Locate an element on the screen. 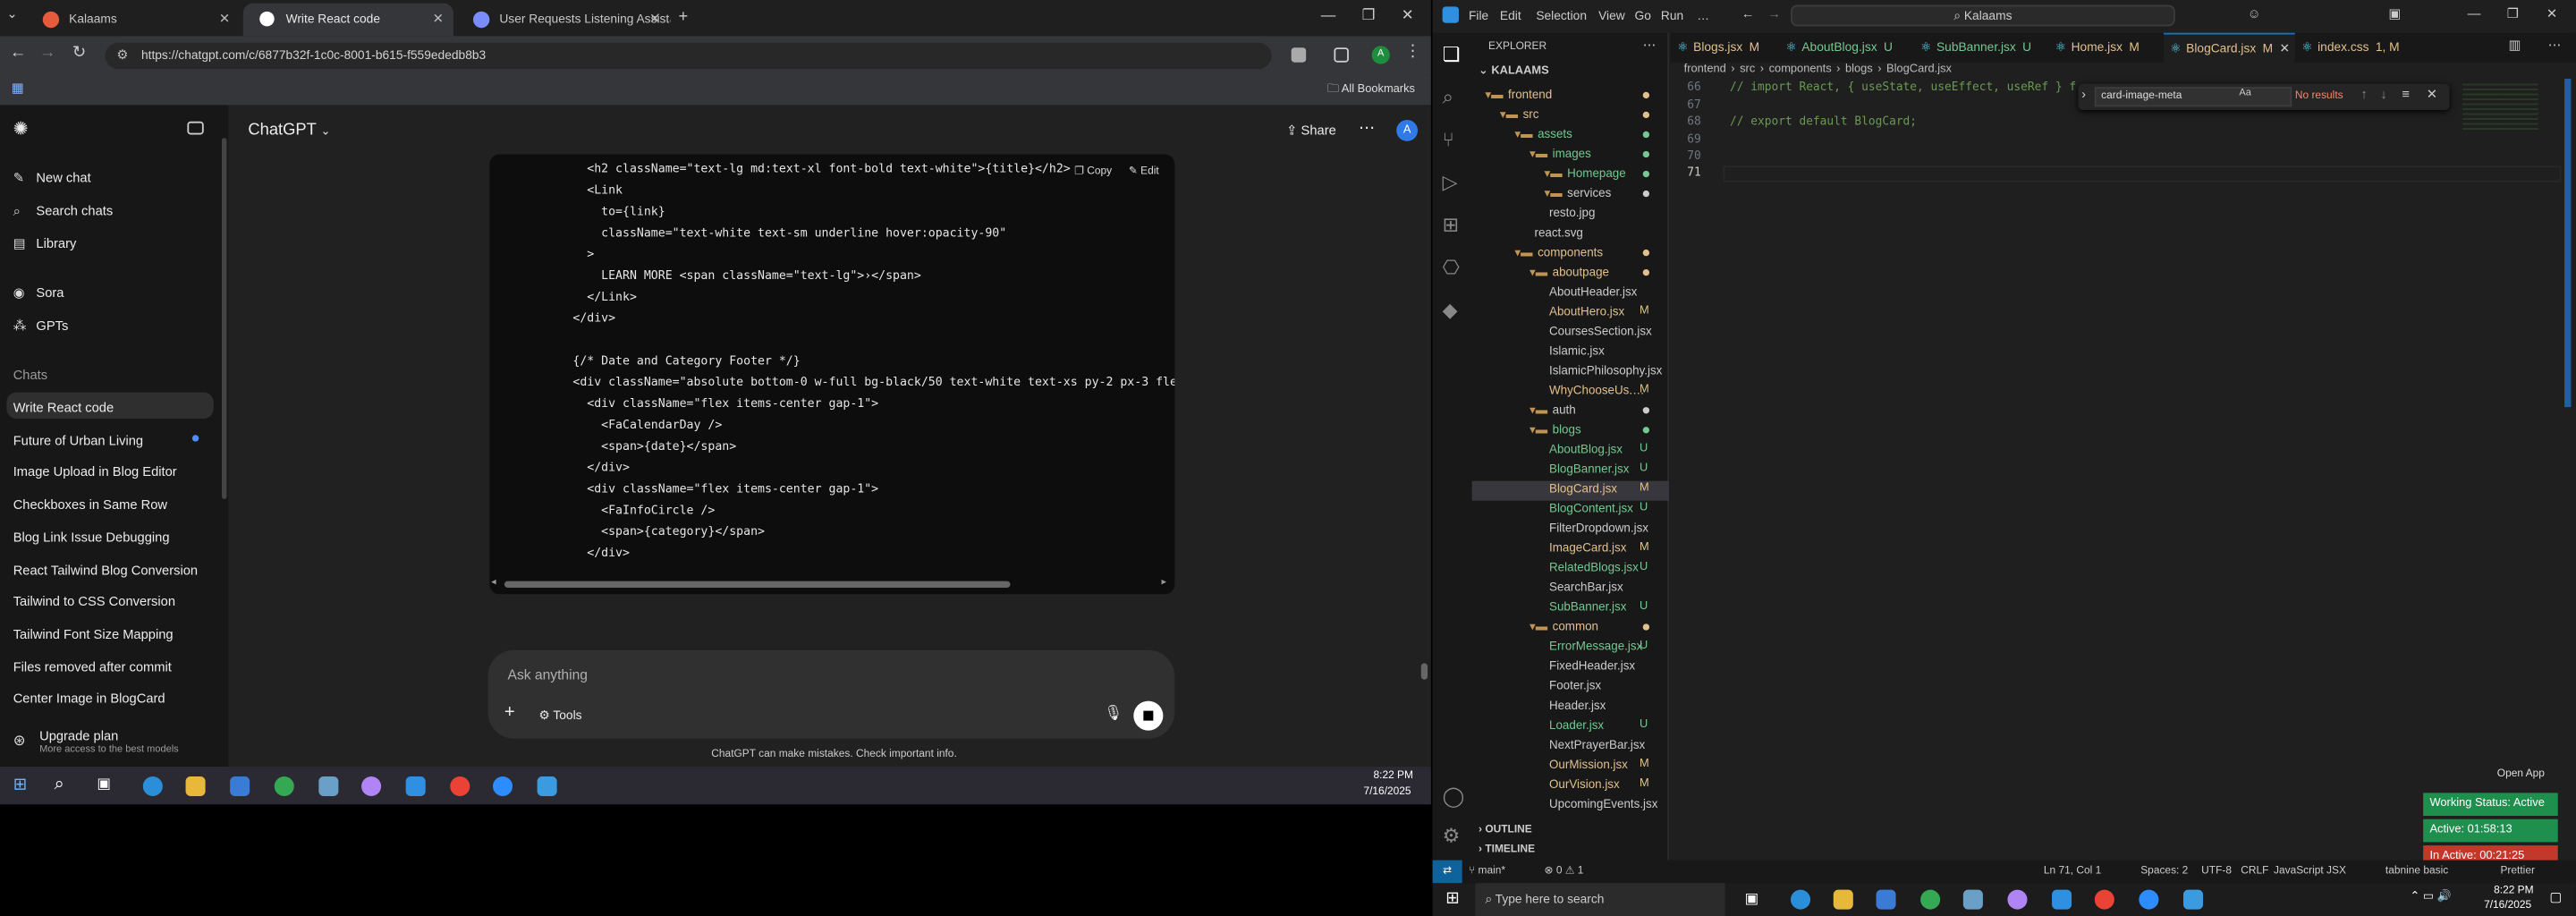  search-icon: ⌕ is located at coordinates (59, 785).